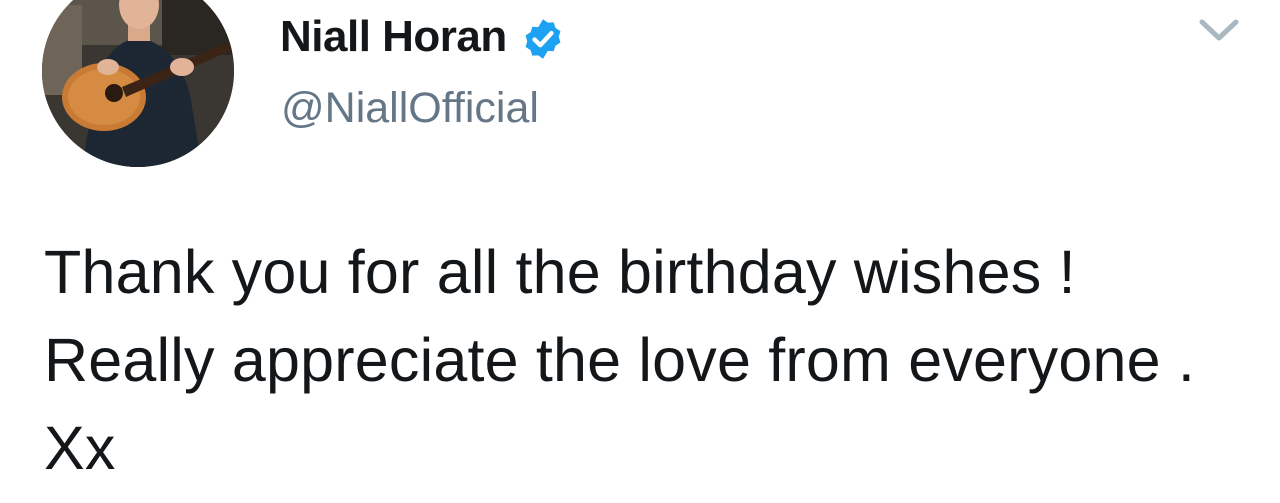  What do you see at coordinates (1219, 30) in the screenshot?
I see `chevron-down-icon` at bounding box center [1219, 30].